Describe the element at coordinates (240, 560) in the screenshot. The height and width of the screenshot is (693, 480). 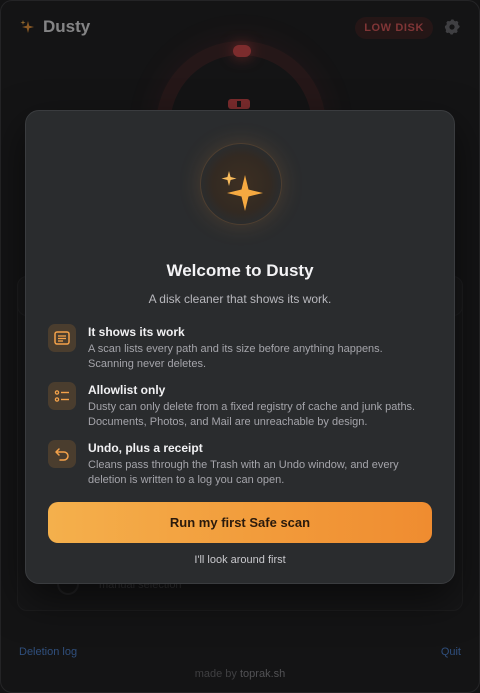
I see `look-around-link: I'll look around first` at that location.